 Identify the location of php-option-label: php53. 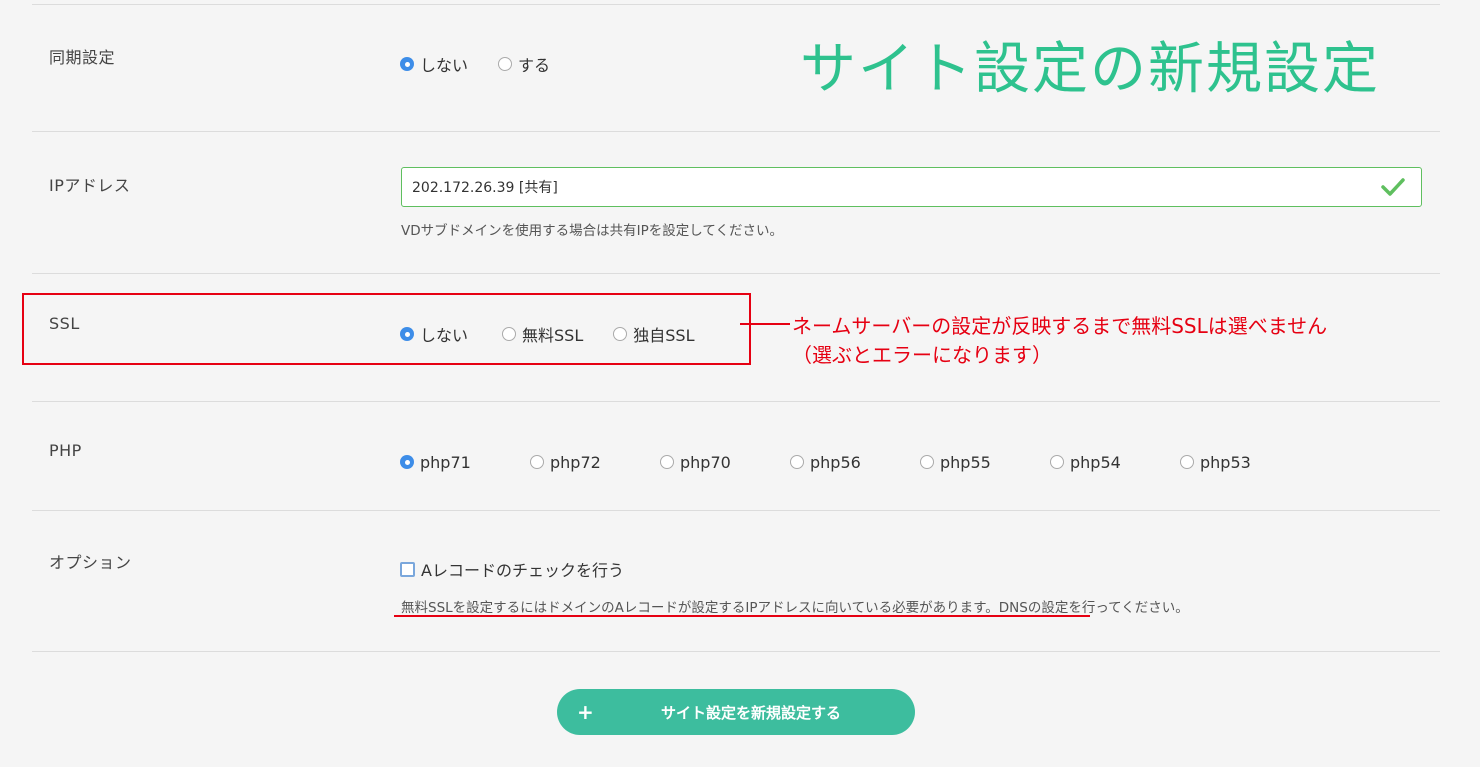
(1225, 462).